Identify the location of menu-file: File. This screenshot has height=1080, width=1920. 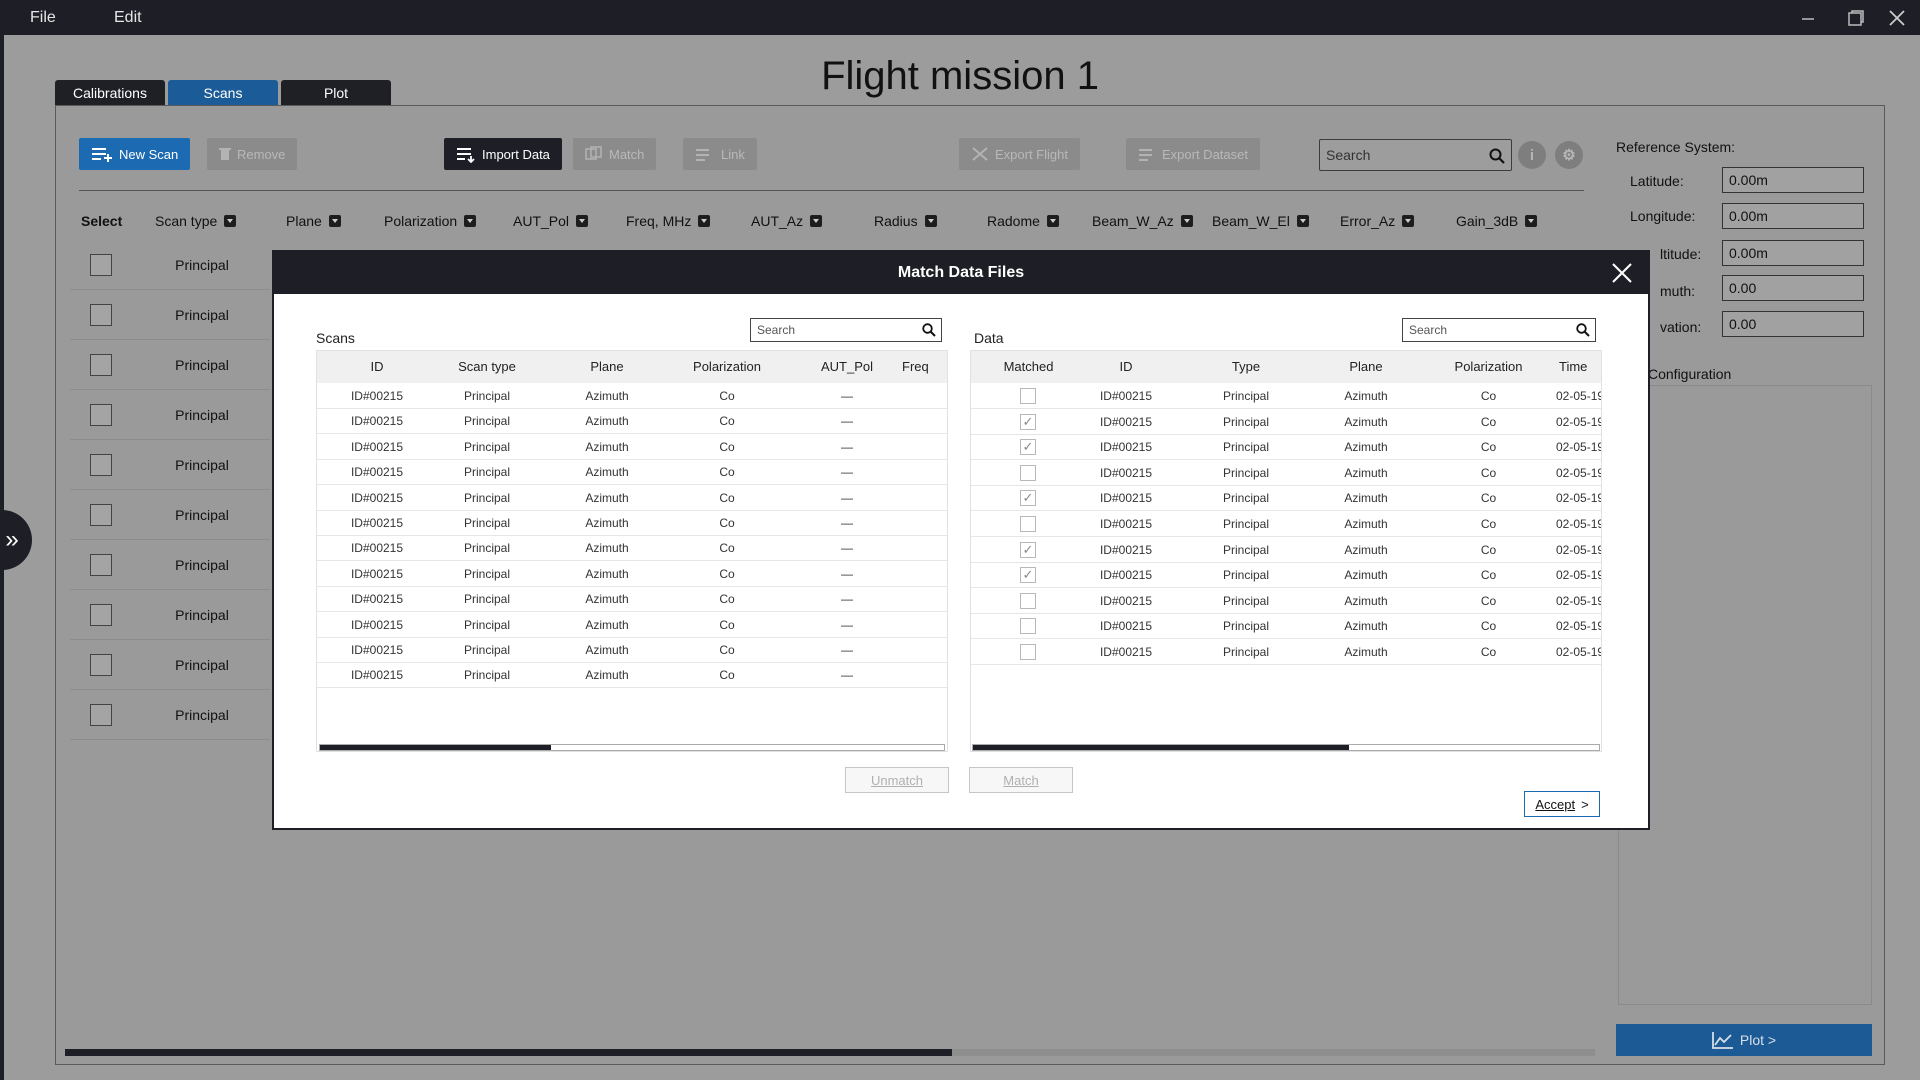
(43, 18).